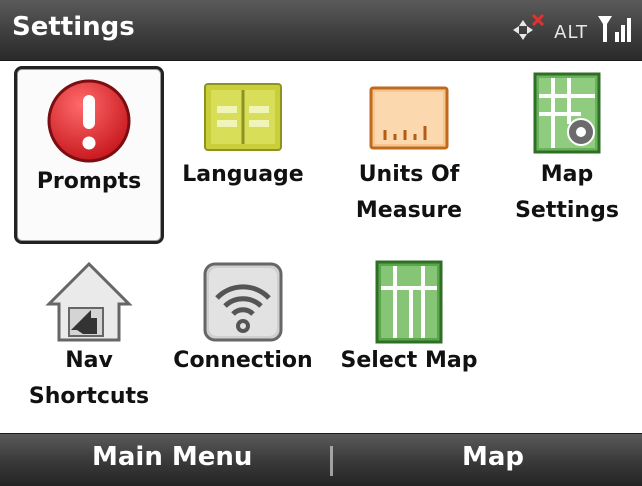  I want to click on alt-indicator: ALT, so click(571, 32).